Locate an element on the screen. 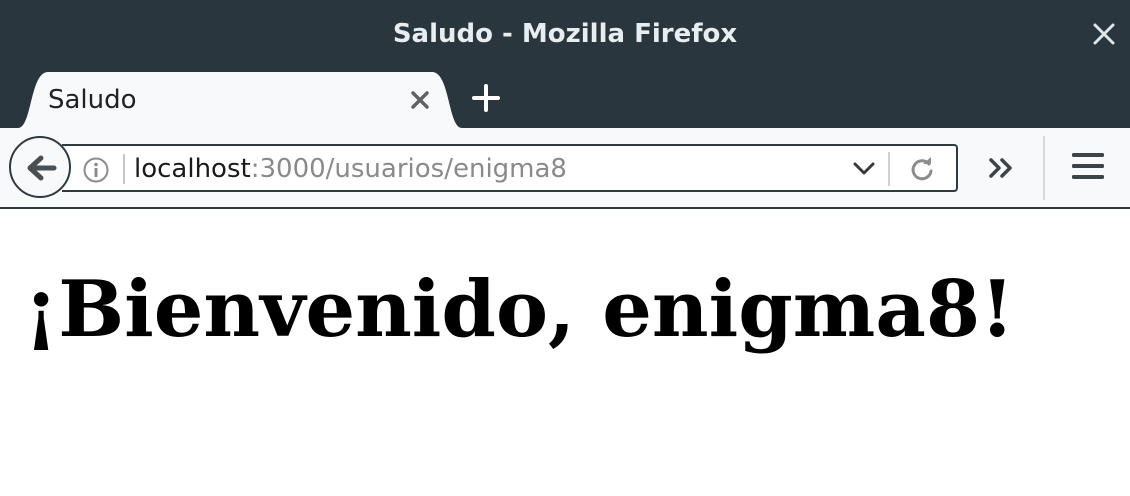  info-icon is located at coordinates (96, 170).